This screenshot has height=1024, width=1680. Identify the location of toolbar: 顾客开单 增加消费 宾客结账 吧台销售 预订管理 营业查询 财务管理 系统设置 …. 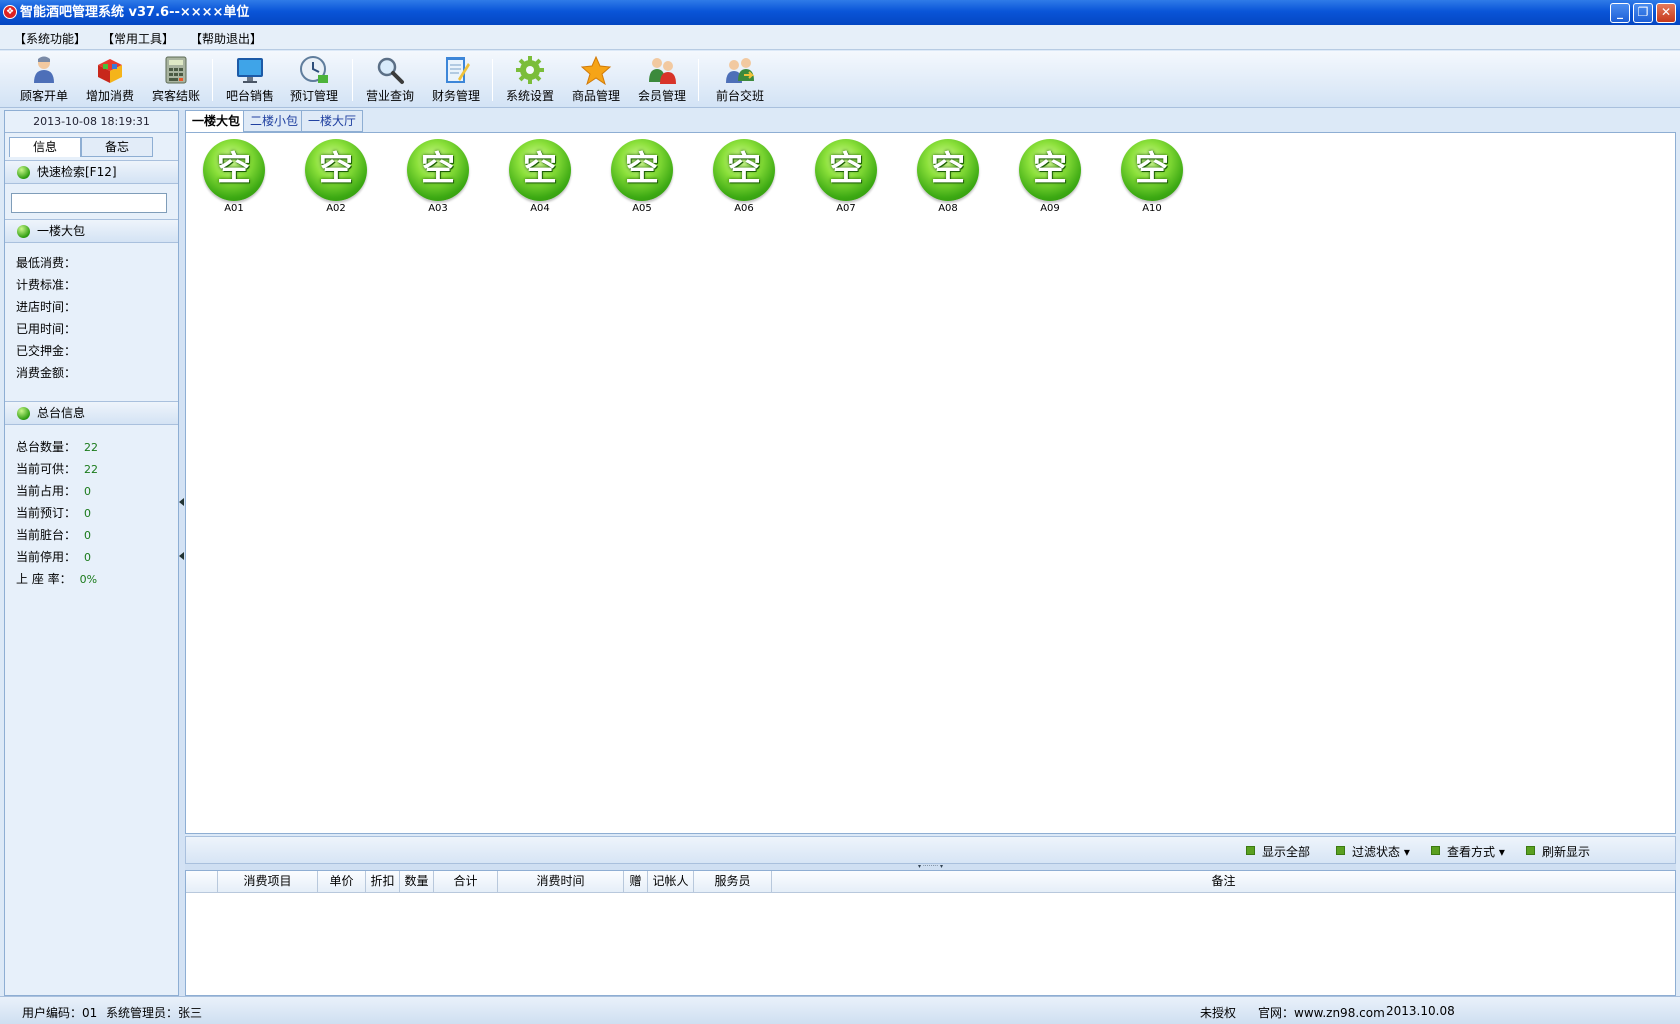
(840, 79).